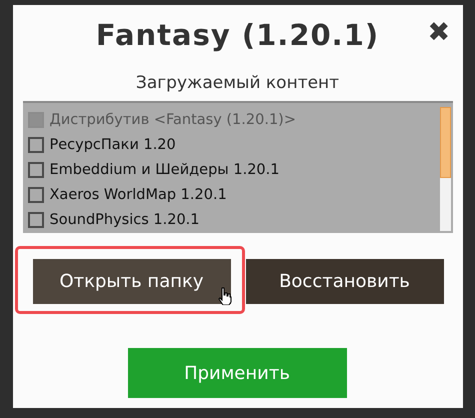 The height and width of the screenshot is (418, 475). I want to click on scrollbar-thumb, so click(445, 142).